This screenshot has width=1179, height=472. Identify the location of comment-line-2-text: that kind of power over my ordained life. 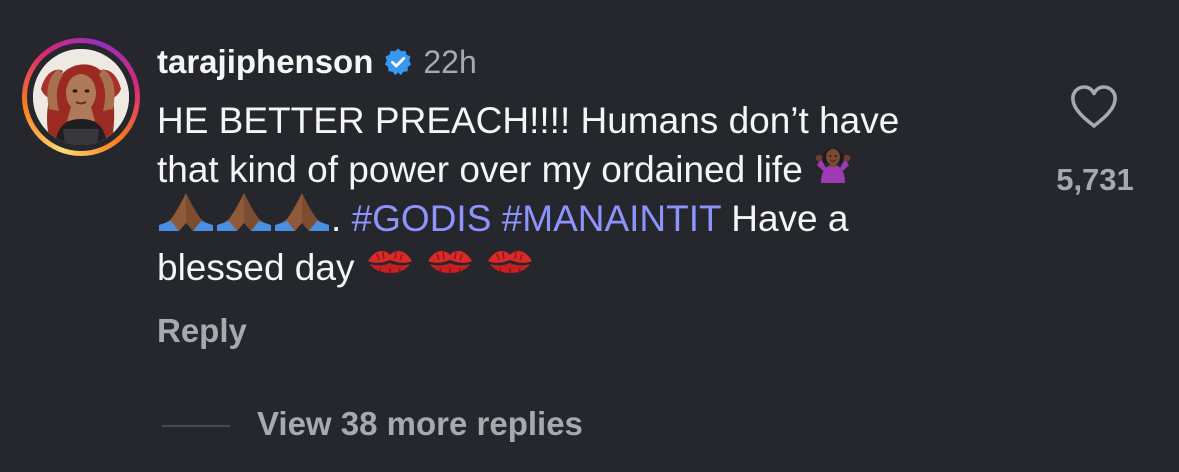
(480, 169).